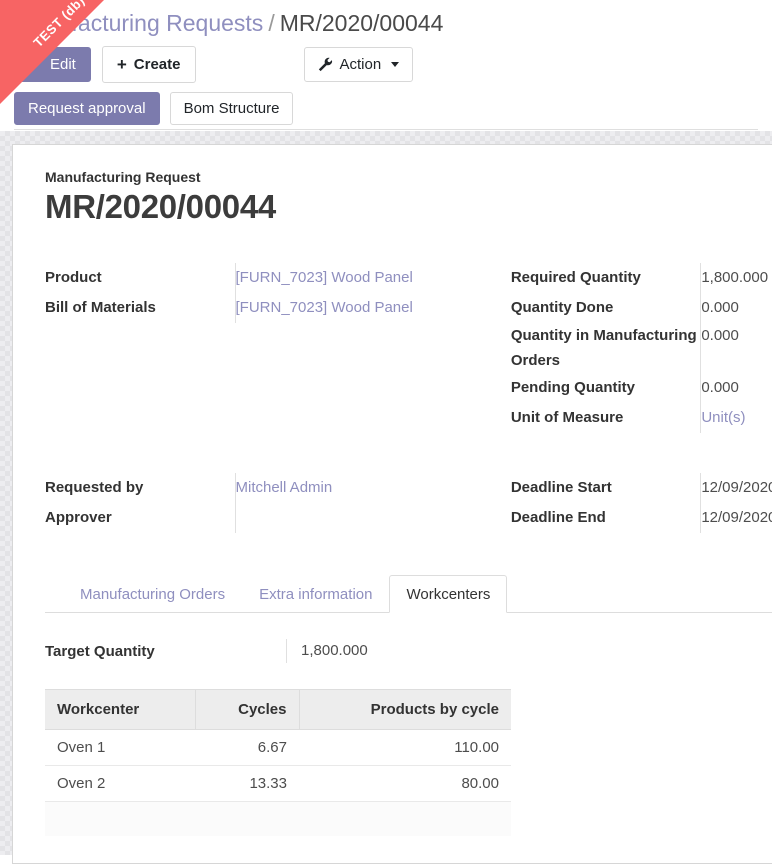 Image resolution: width=772 pixels, height=864 pixels. Describe the element at coordinates (247, 783) in the screenshot. I see `cell-cycles: 13.33` at that location.